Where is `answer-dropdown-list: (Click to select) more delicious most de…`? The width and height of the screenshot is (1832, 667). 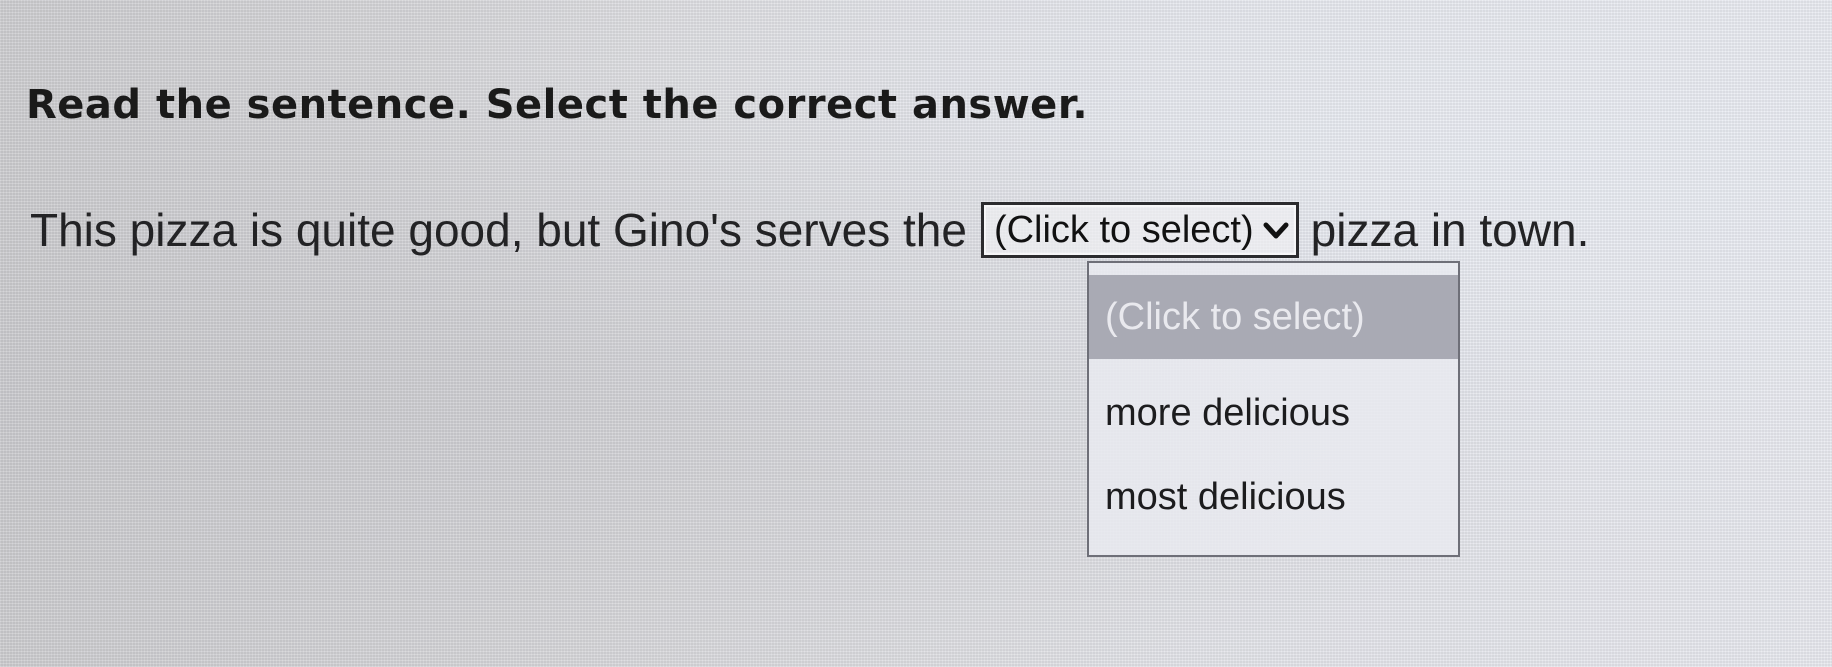 answer-dropdown-list: (Click to select) more delicious most de… is located at coordinates (1273, 409).